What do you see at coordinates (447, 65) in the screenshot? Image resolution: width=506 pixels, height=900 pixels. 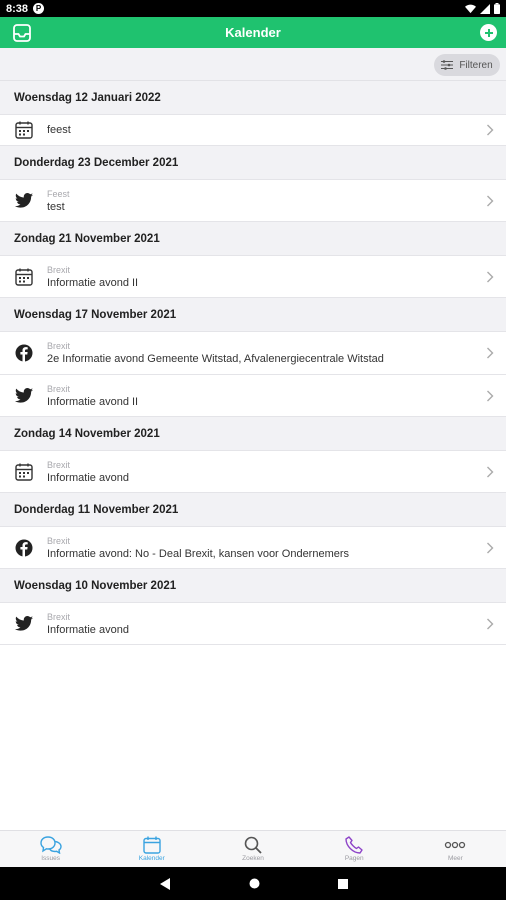 I see `filter-sliders-icon` at bounding box center [447, 65].